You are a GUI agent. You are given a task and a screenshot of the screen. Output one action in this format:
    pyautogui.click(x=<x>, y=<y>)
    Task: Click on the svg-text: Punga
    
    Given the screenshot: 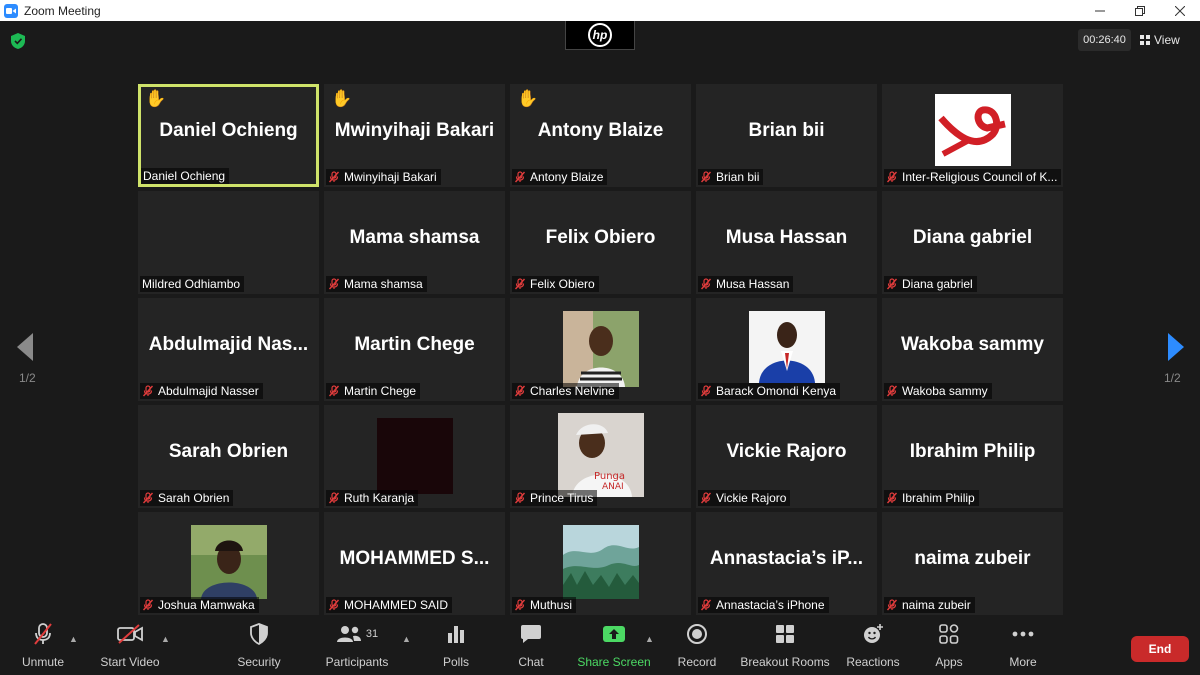 What is the action you would take?
    pyautogui.click(x=609, y=476)
    